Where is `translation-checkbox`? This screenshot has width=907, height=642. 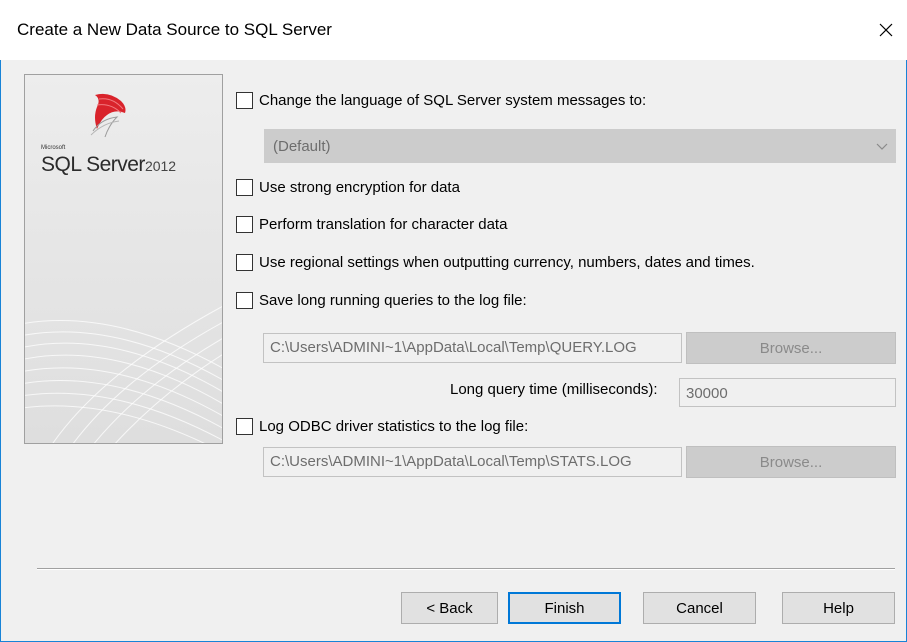
translation-checkbox is located at coordinates (244, 224).